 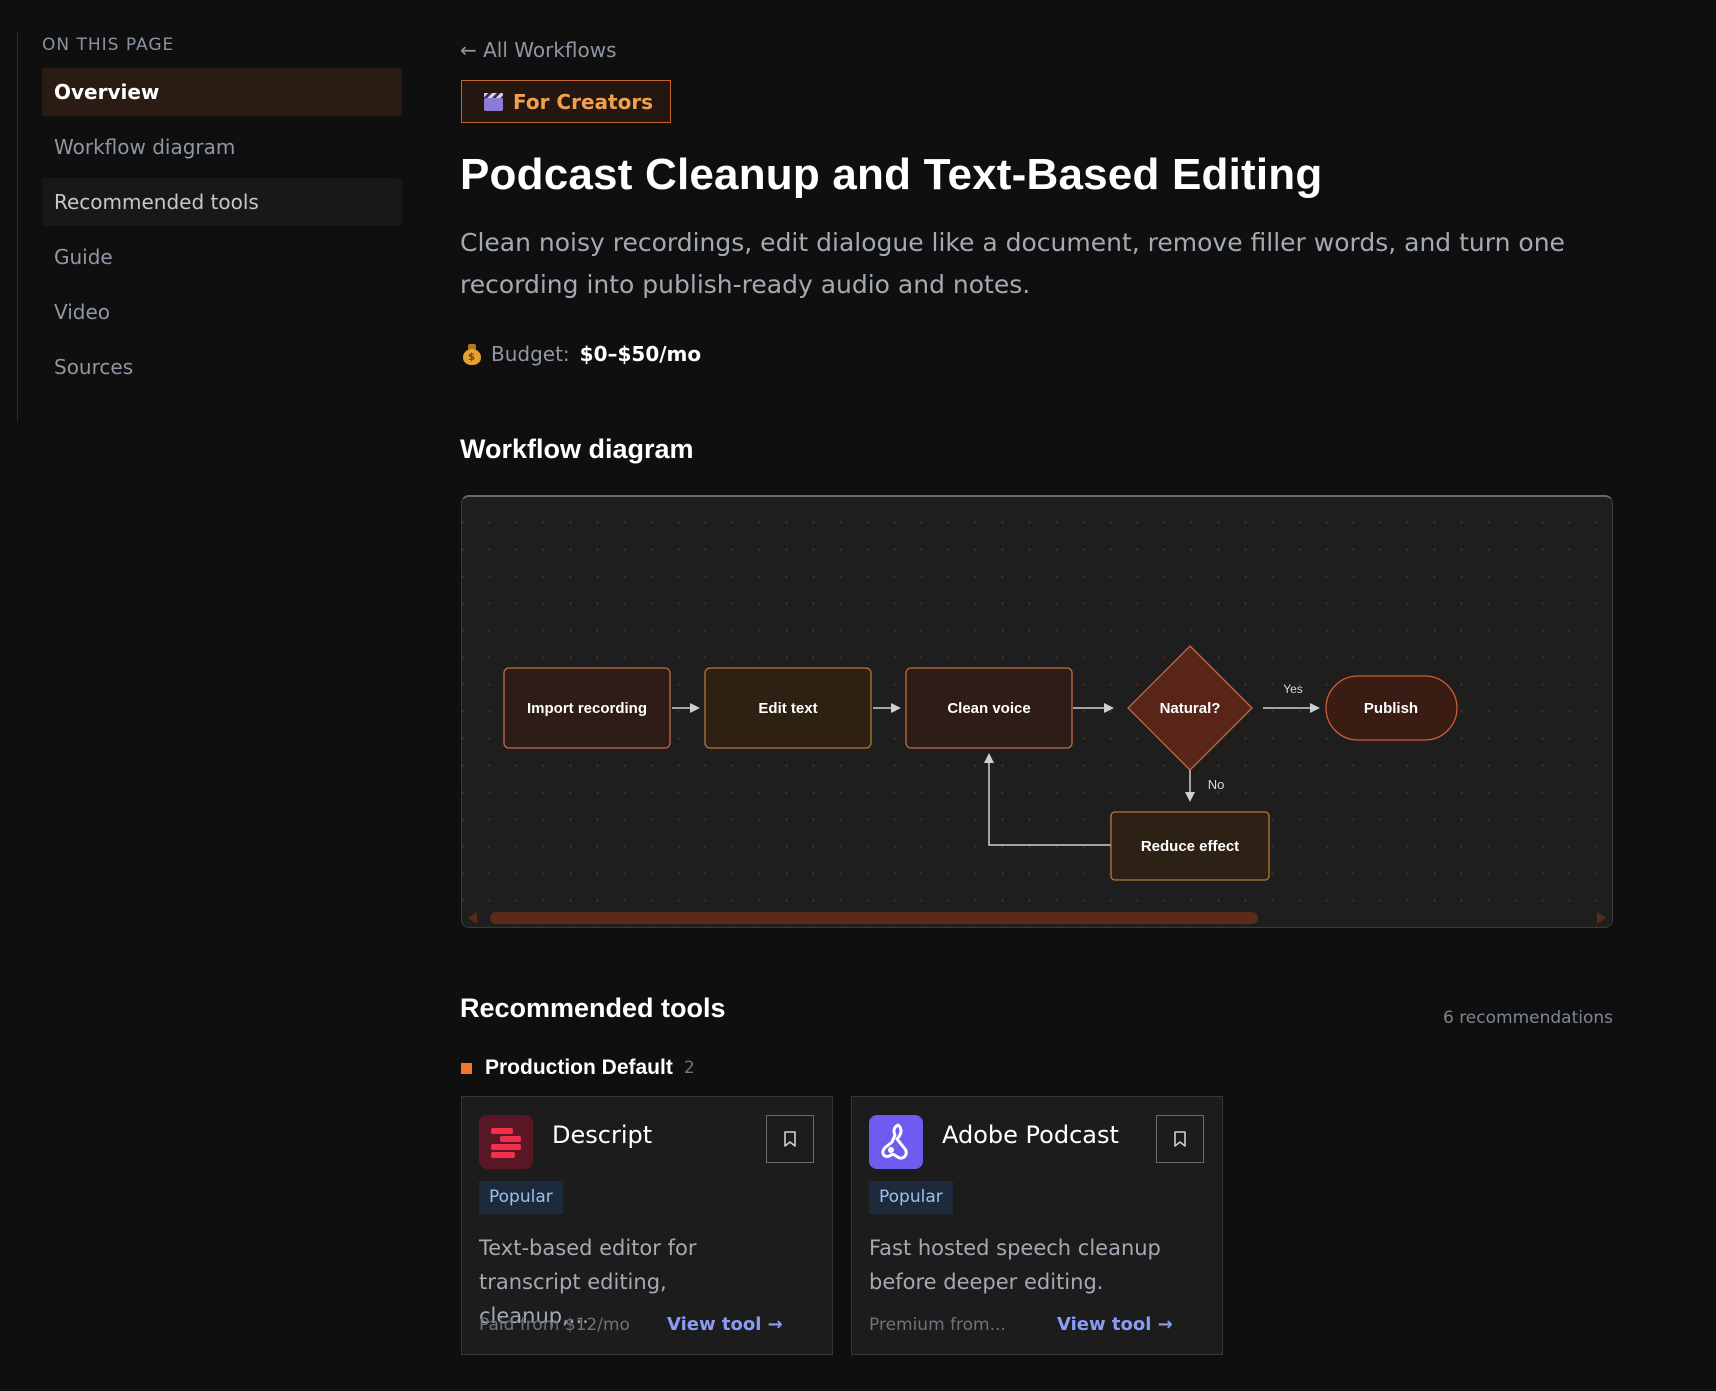 I want to click on node-reduce-effect: Reduce effect, so click(x=1190, y=846).